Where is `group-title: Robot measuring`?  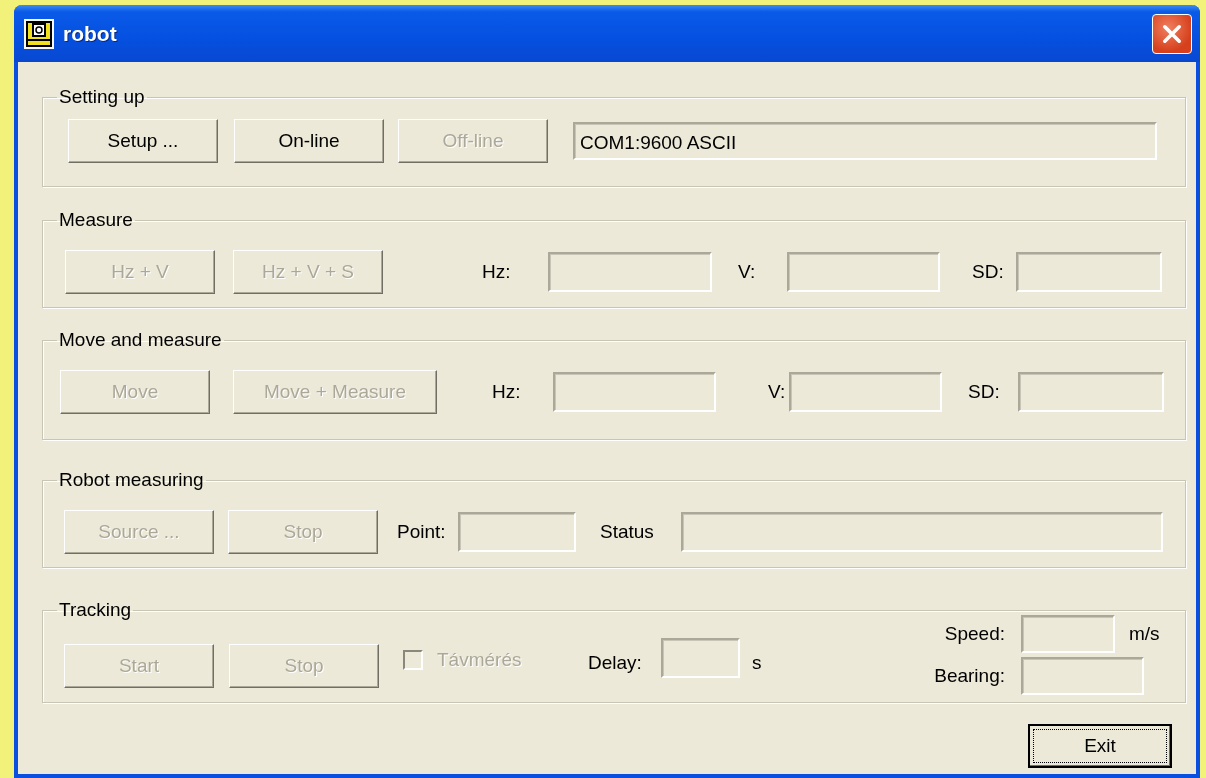
group-title: Robot measuring is located at coordinates (131, 480).